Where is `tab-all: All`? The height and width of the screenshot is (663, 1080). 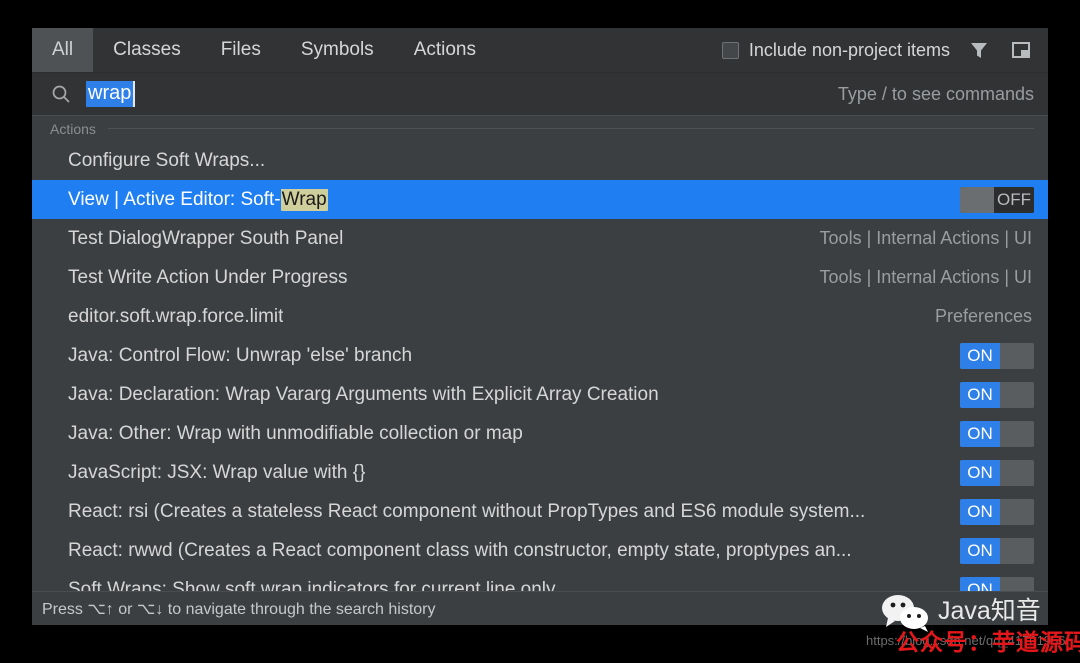
tab-all: All is located at coordinates (63, 50).